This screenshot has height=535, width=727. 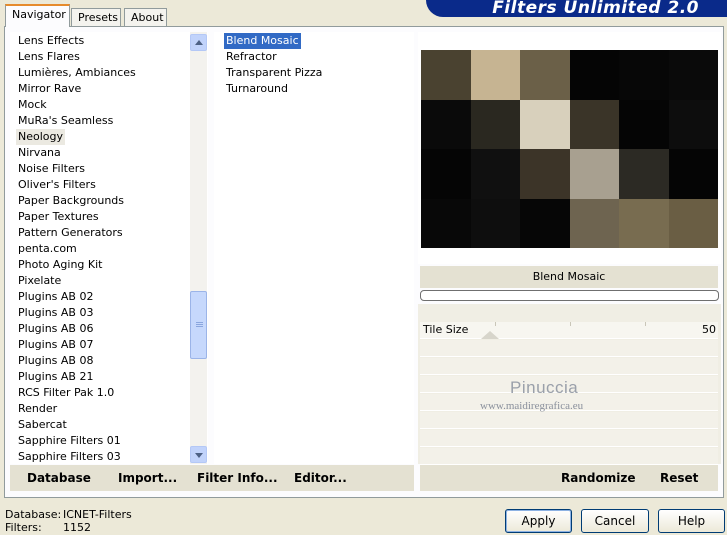 I want to click on category-item: Plugins AB 03, so click(x=55, y=313).